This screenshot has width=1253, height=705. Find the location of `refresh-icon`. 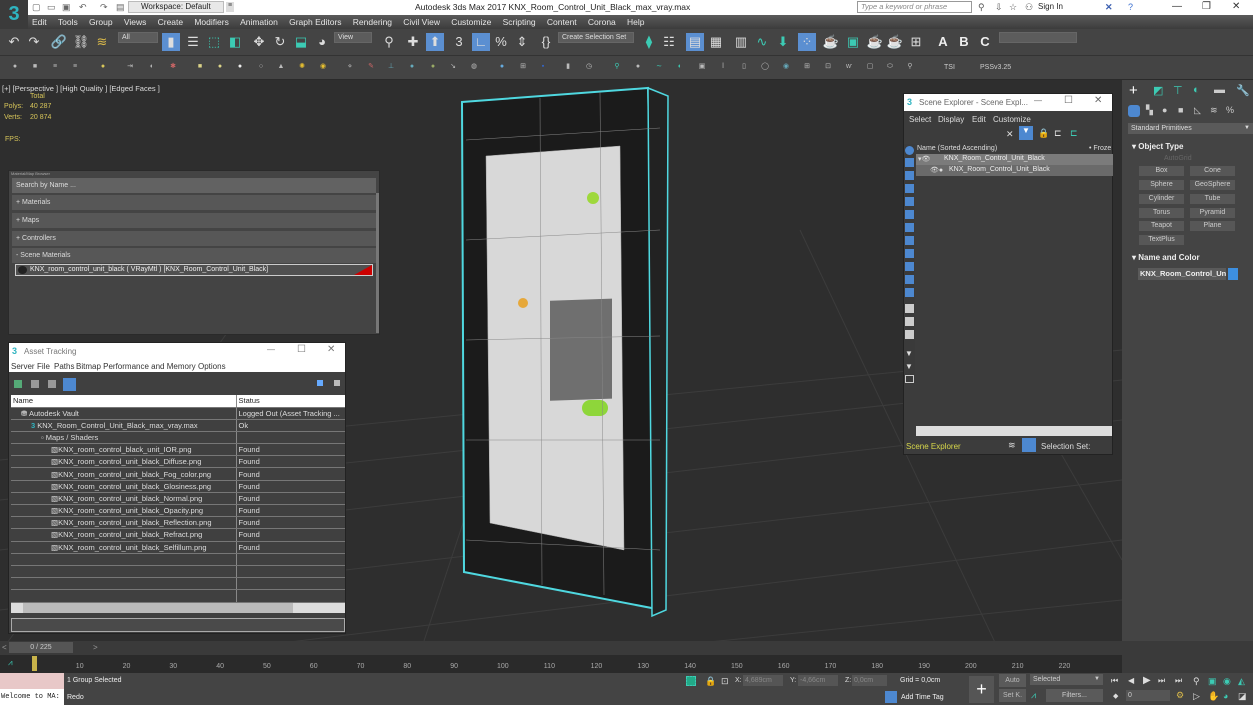

refresh-icon is located at coordinates (320, 383).